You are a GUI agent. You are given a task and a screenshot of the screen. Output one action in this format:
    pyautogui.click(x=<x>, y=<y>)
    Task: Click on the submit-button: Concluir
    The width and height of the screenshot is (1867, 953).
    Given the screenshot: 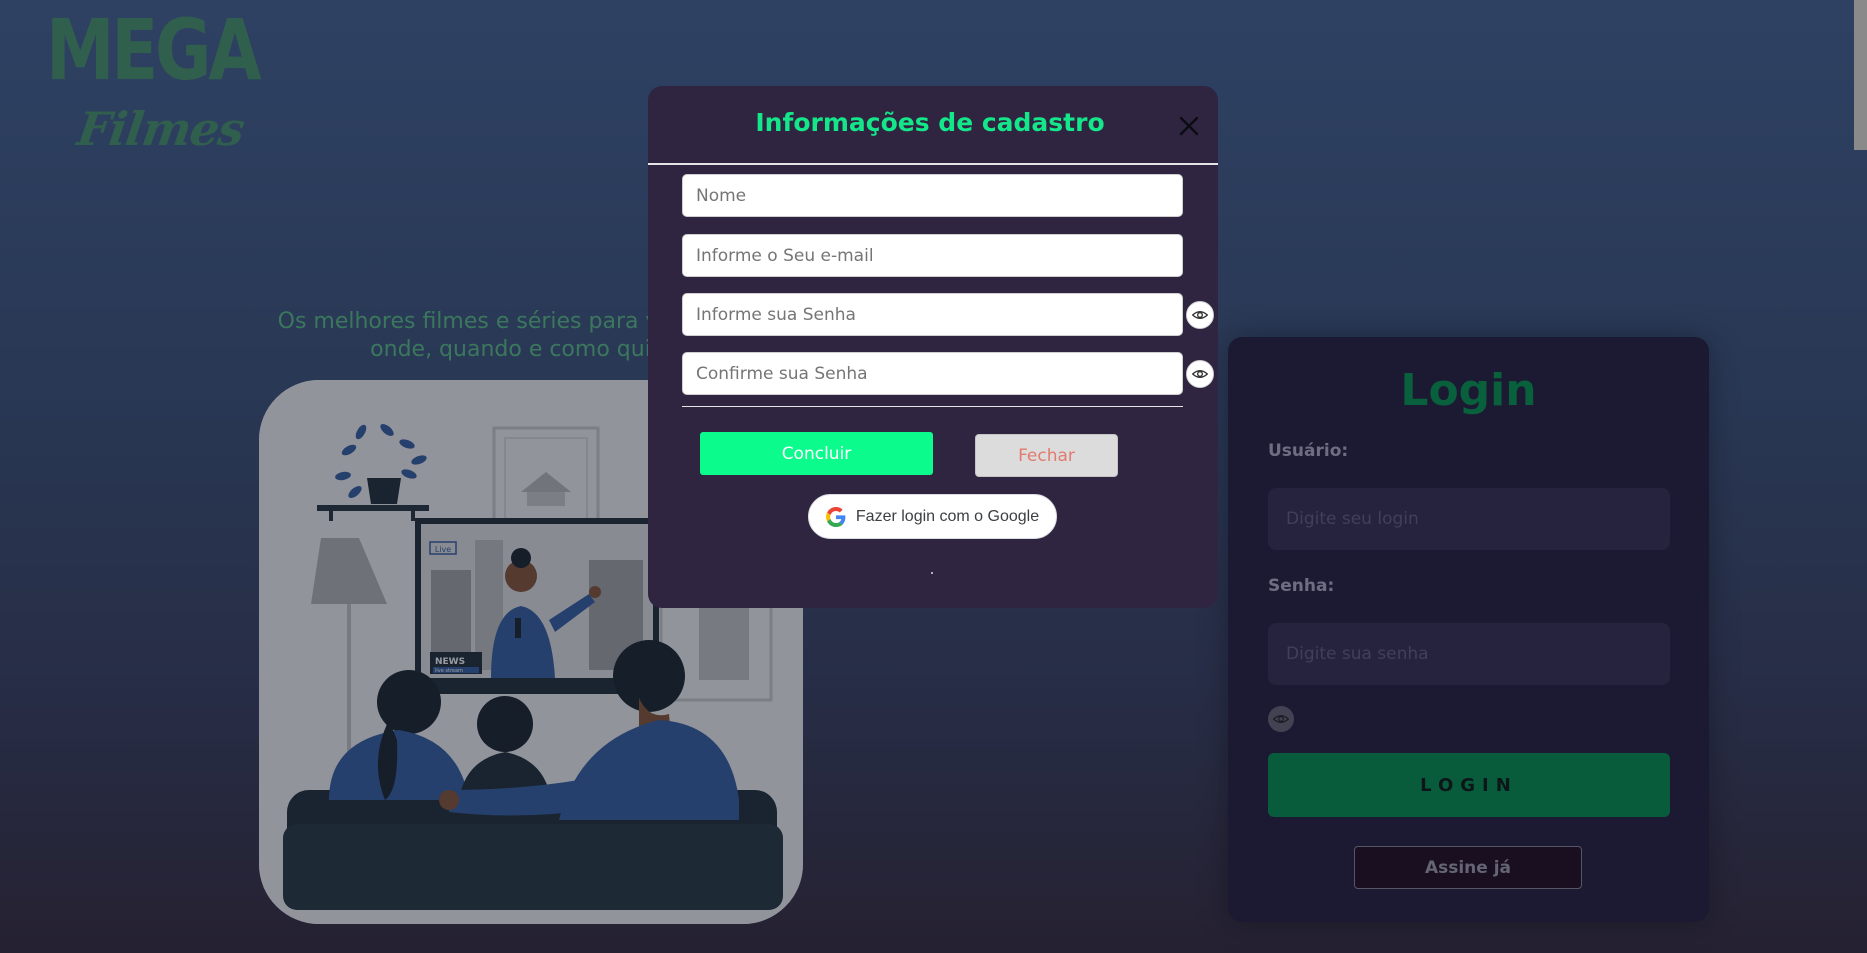 What is the action you would take?
    pyautogui.click(x=816, y=453)
    